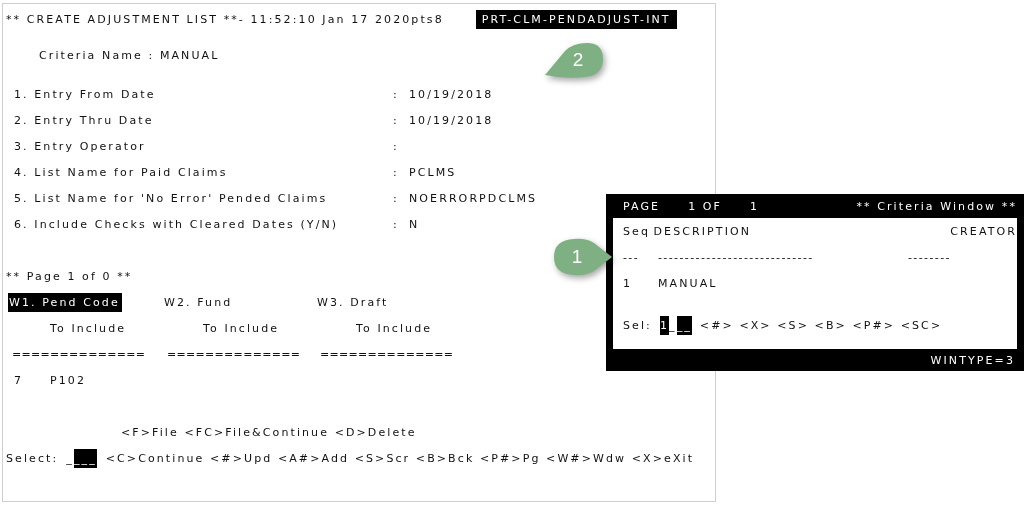 The height and width of the screenshot is (505, 1025). I want to click on select-field: 1___, so click(675, 325).